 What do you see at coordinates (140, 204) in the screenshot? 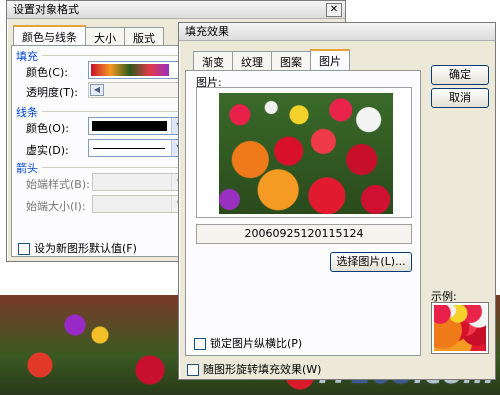
I see `begin-size-combo: ▼` at bounding box center [140, 204].